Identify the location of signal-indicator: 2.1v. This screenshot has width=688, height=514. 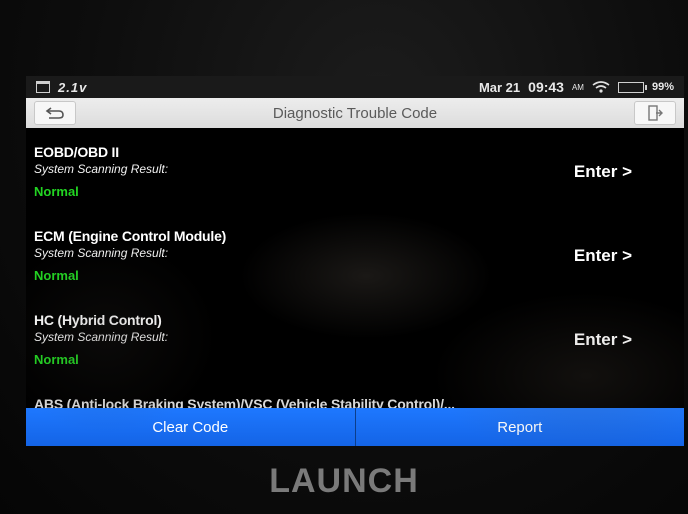
(73, 87).